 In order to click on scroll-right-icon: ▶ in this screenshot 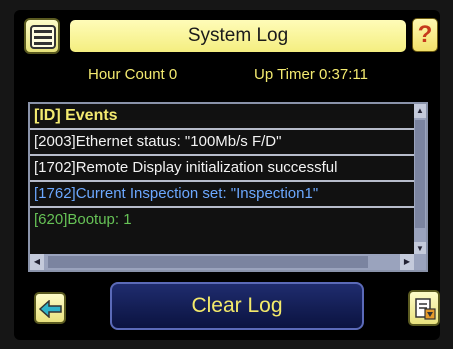, I will do `click(407, 262)`.